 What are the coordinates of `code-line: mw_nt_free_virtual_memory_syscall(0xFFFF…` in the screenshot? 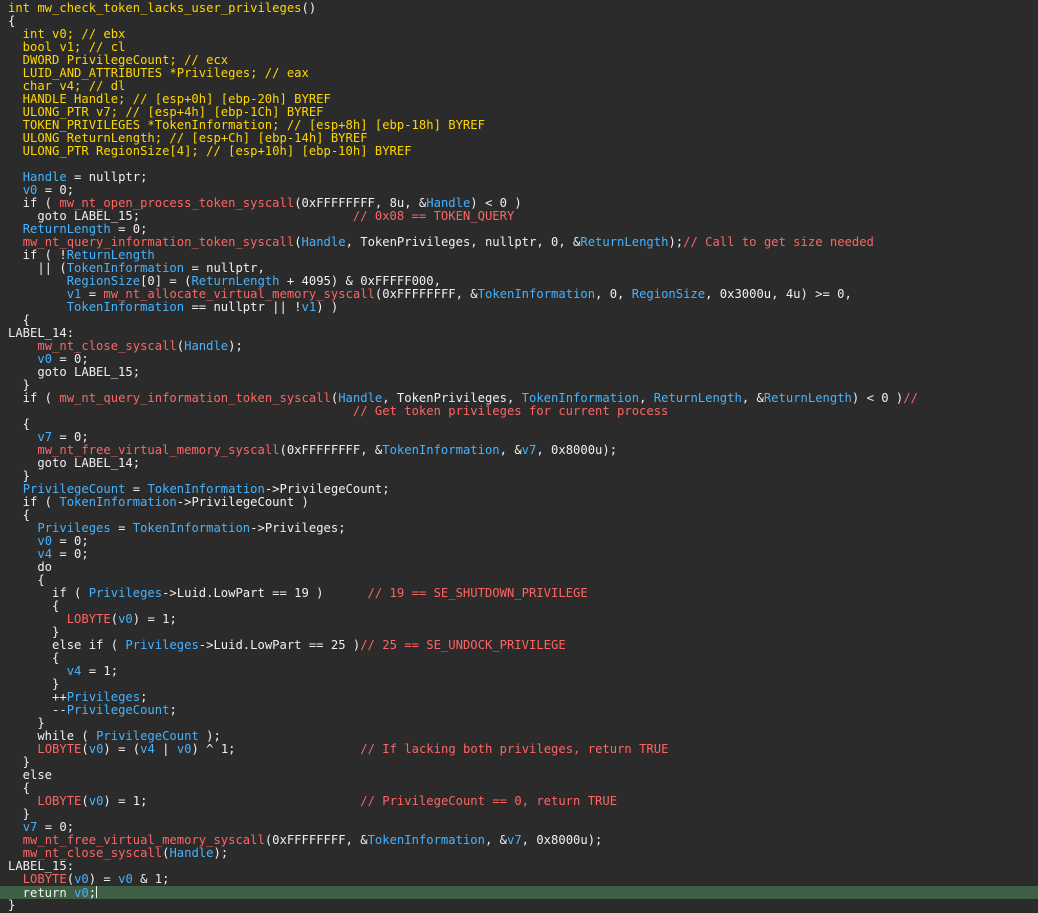 It's located at (523, 450).